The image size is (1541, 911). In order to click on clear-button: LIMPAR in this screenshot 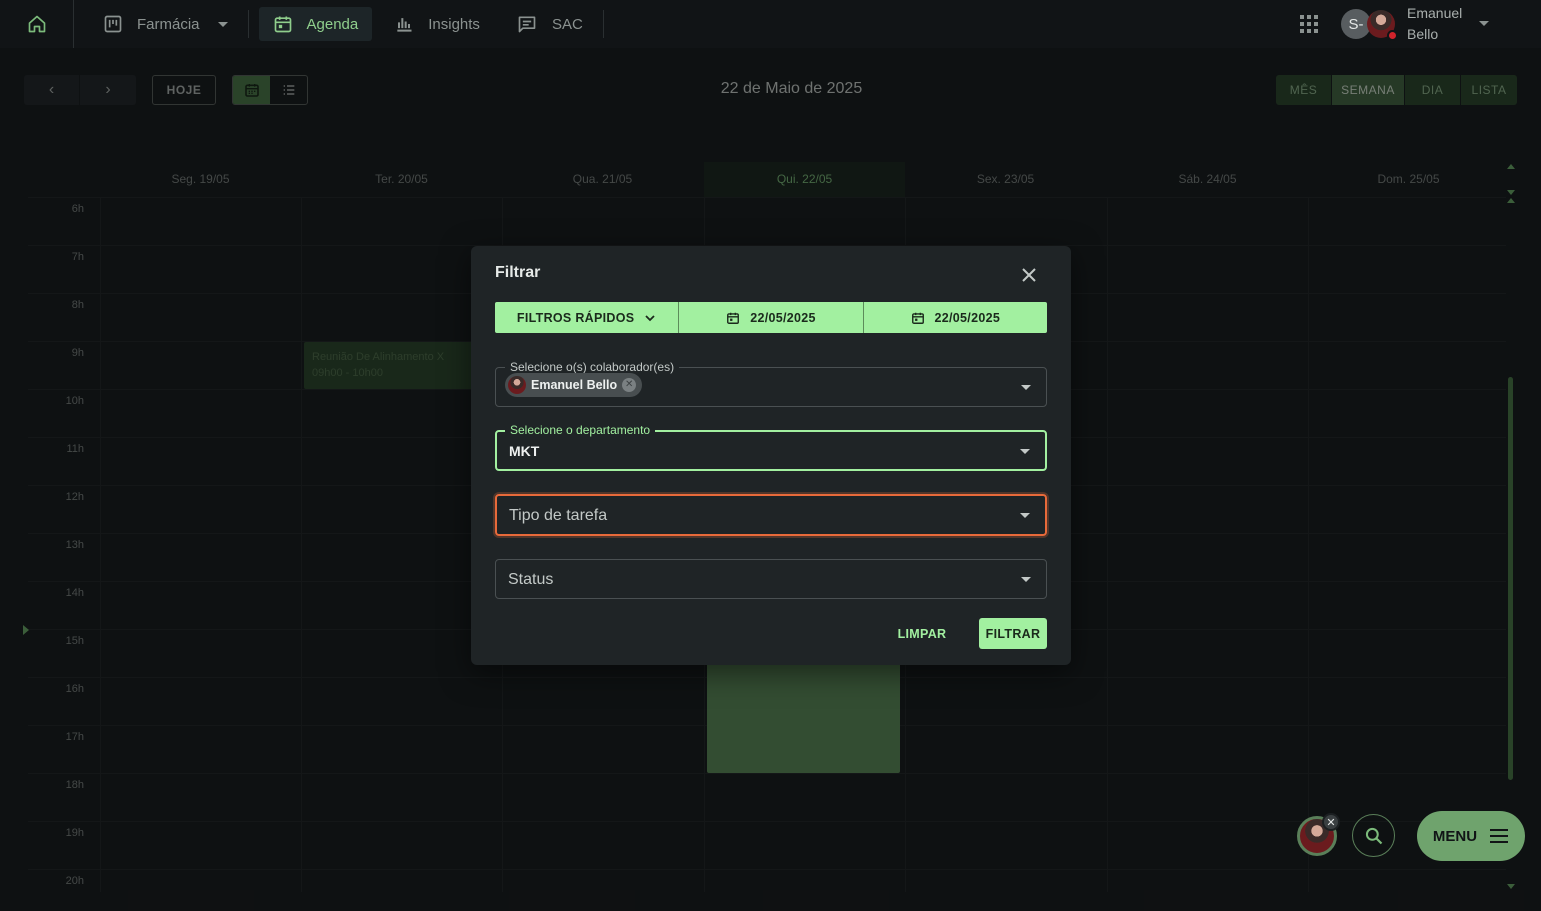, I will do `click(922, 633)`.